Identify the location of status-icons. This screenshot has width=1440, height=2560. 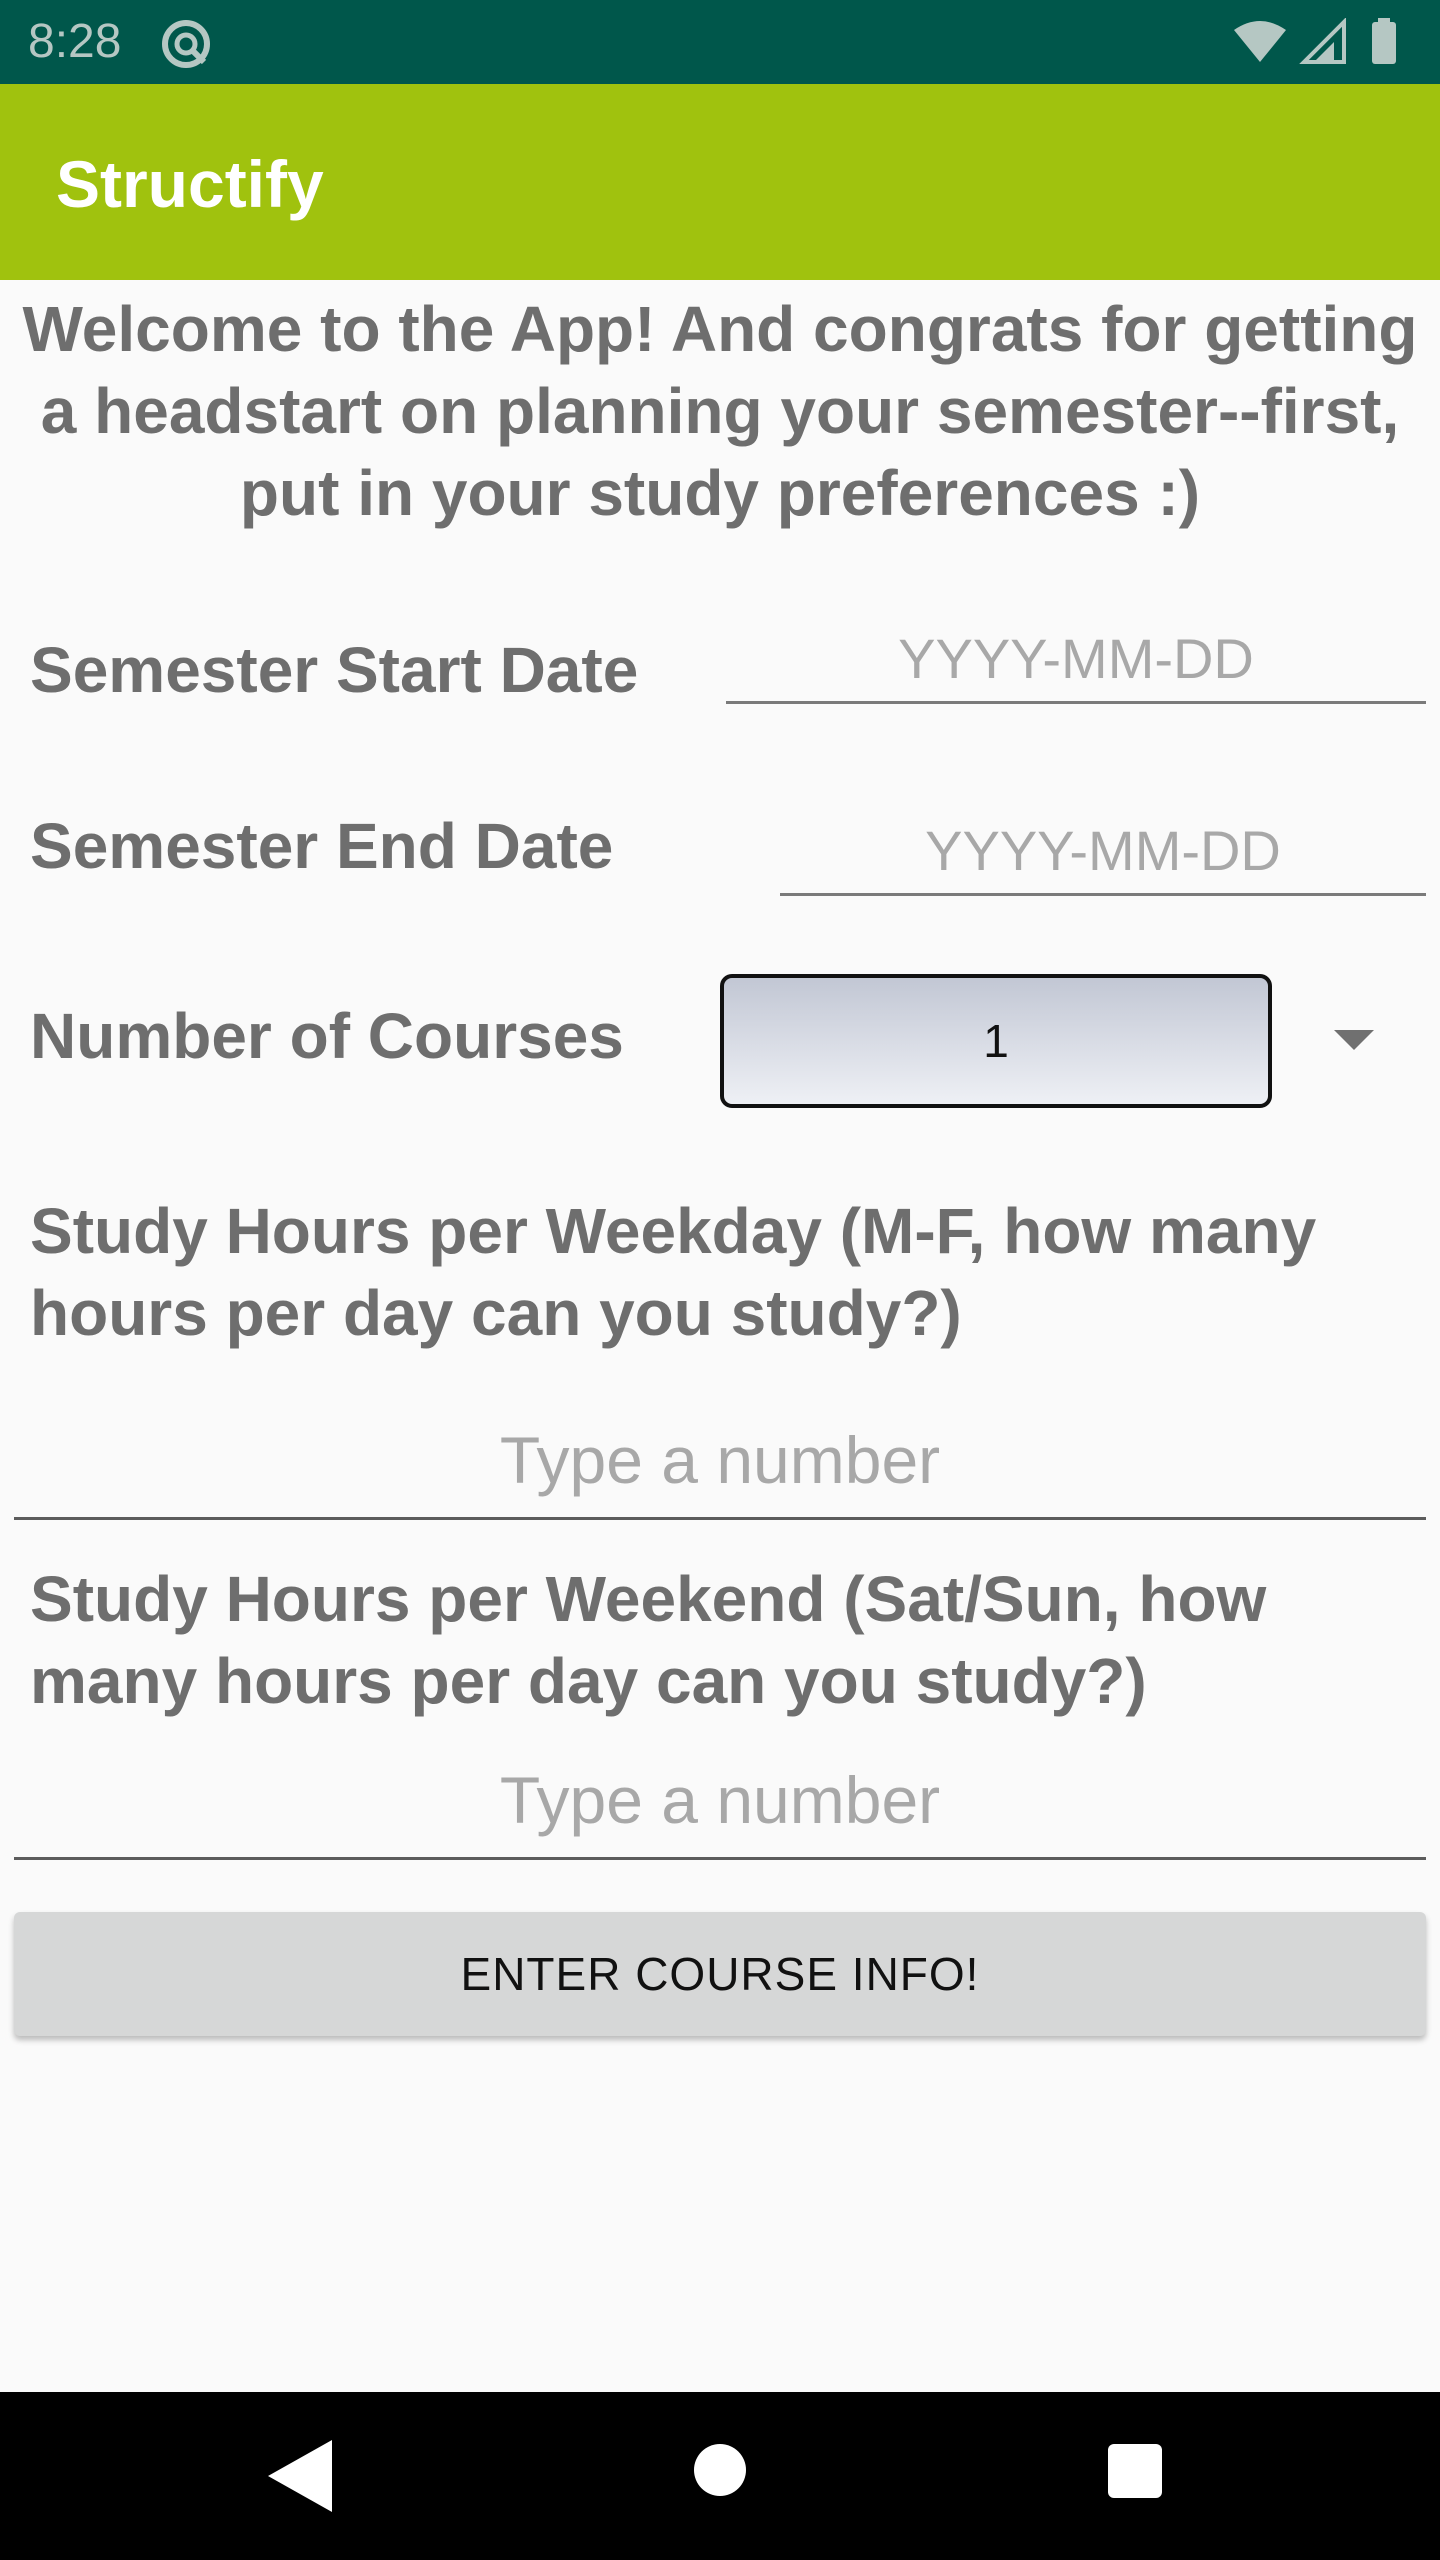
(1315, 41).